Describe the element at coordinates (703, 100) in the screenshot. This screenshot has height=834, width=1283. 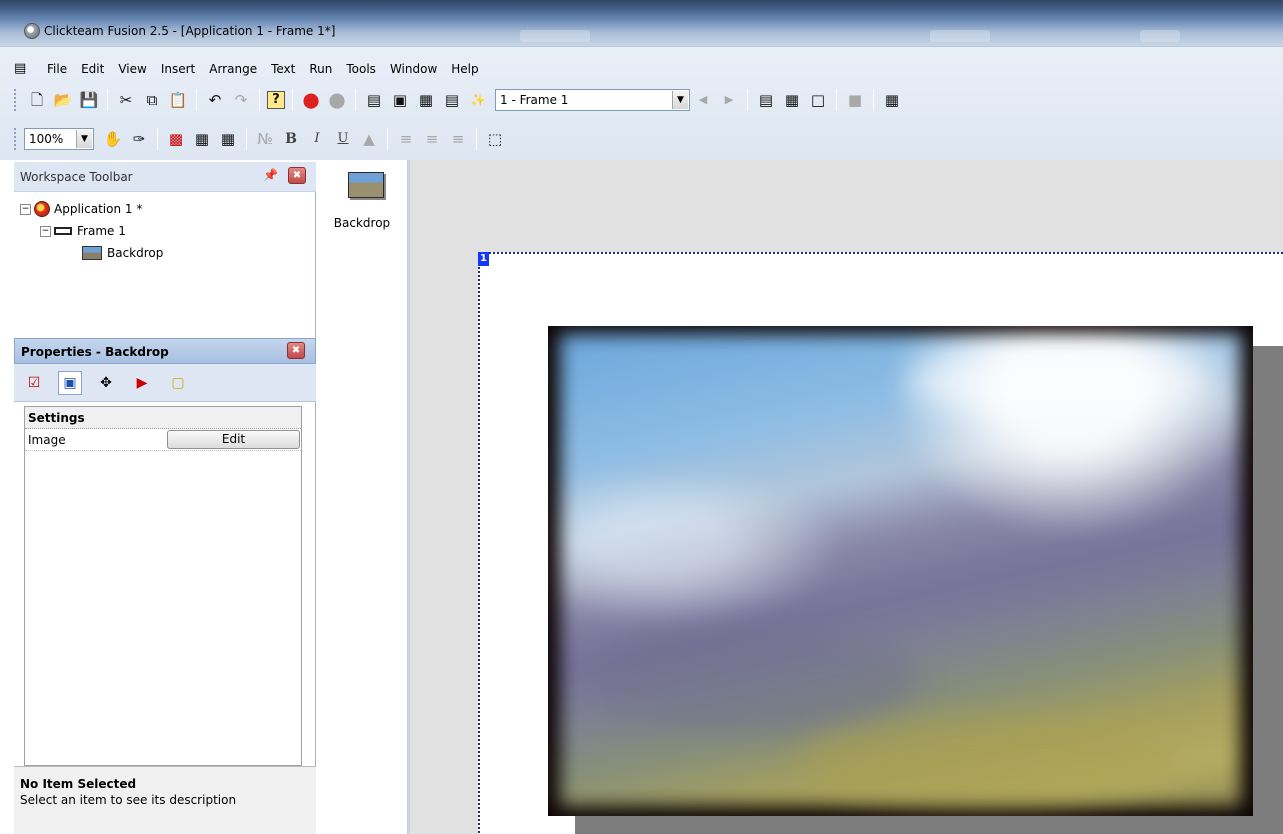
I see `previous-frame-icon: ◀` at that location.